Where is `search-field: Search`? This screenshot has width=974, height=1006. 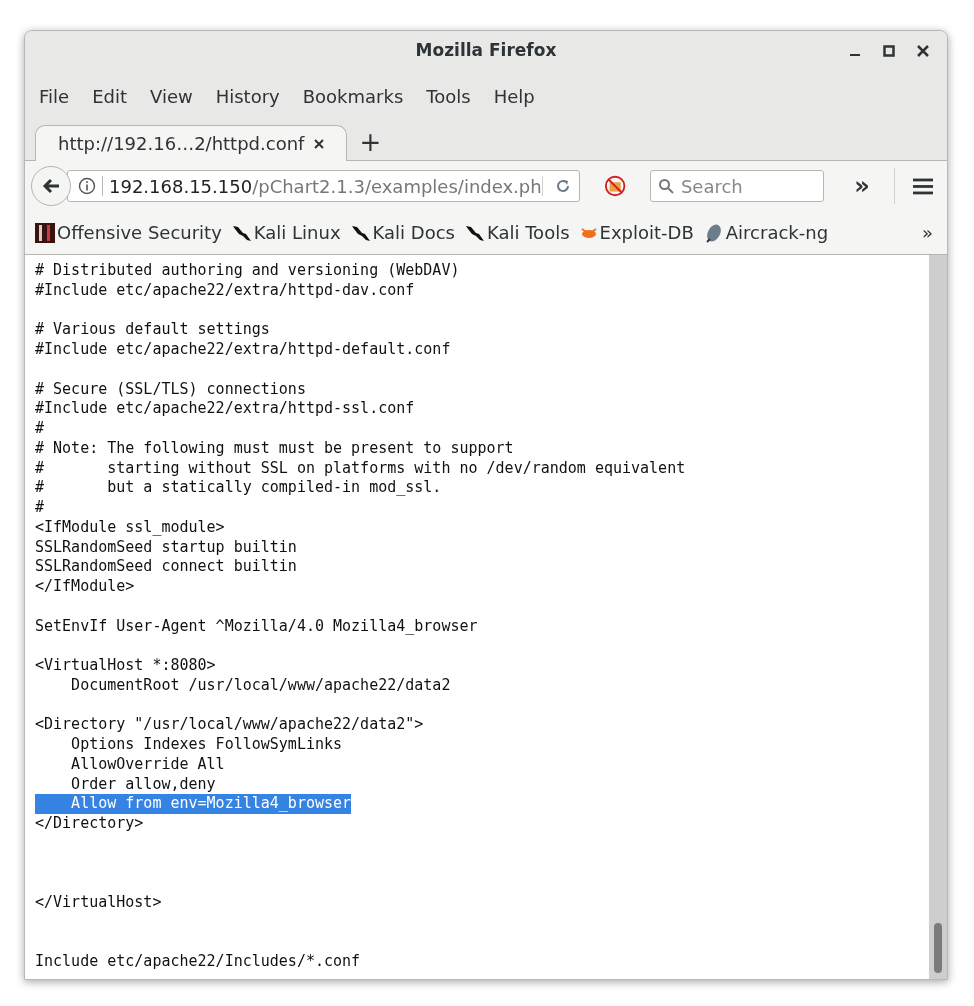
search-field: Search is located at coordinates (737, 186).